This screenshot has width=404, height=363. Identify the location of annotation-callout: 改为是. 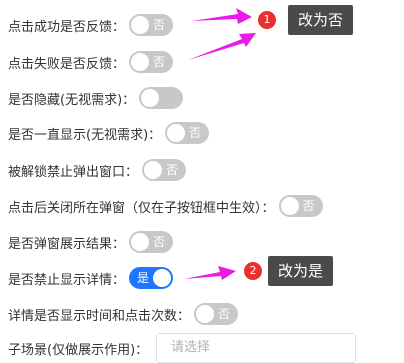
(301, 271).